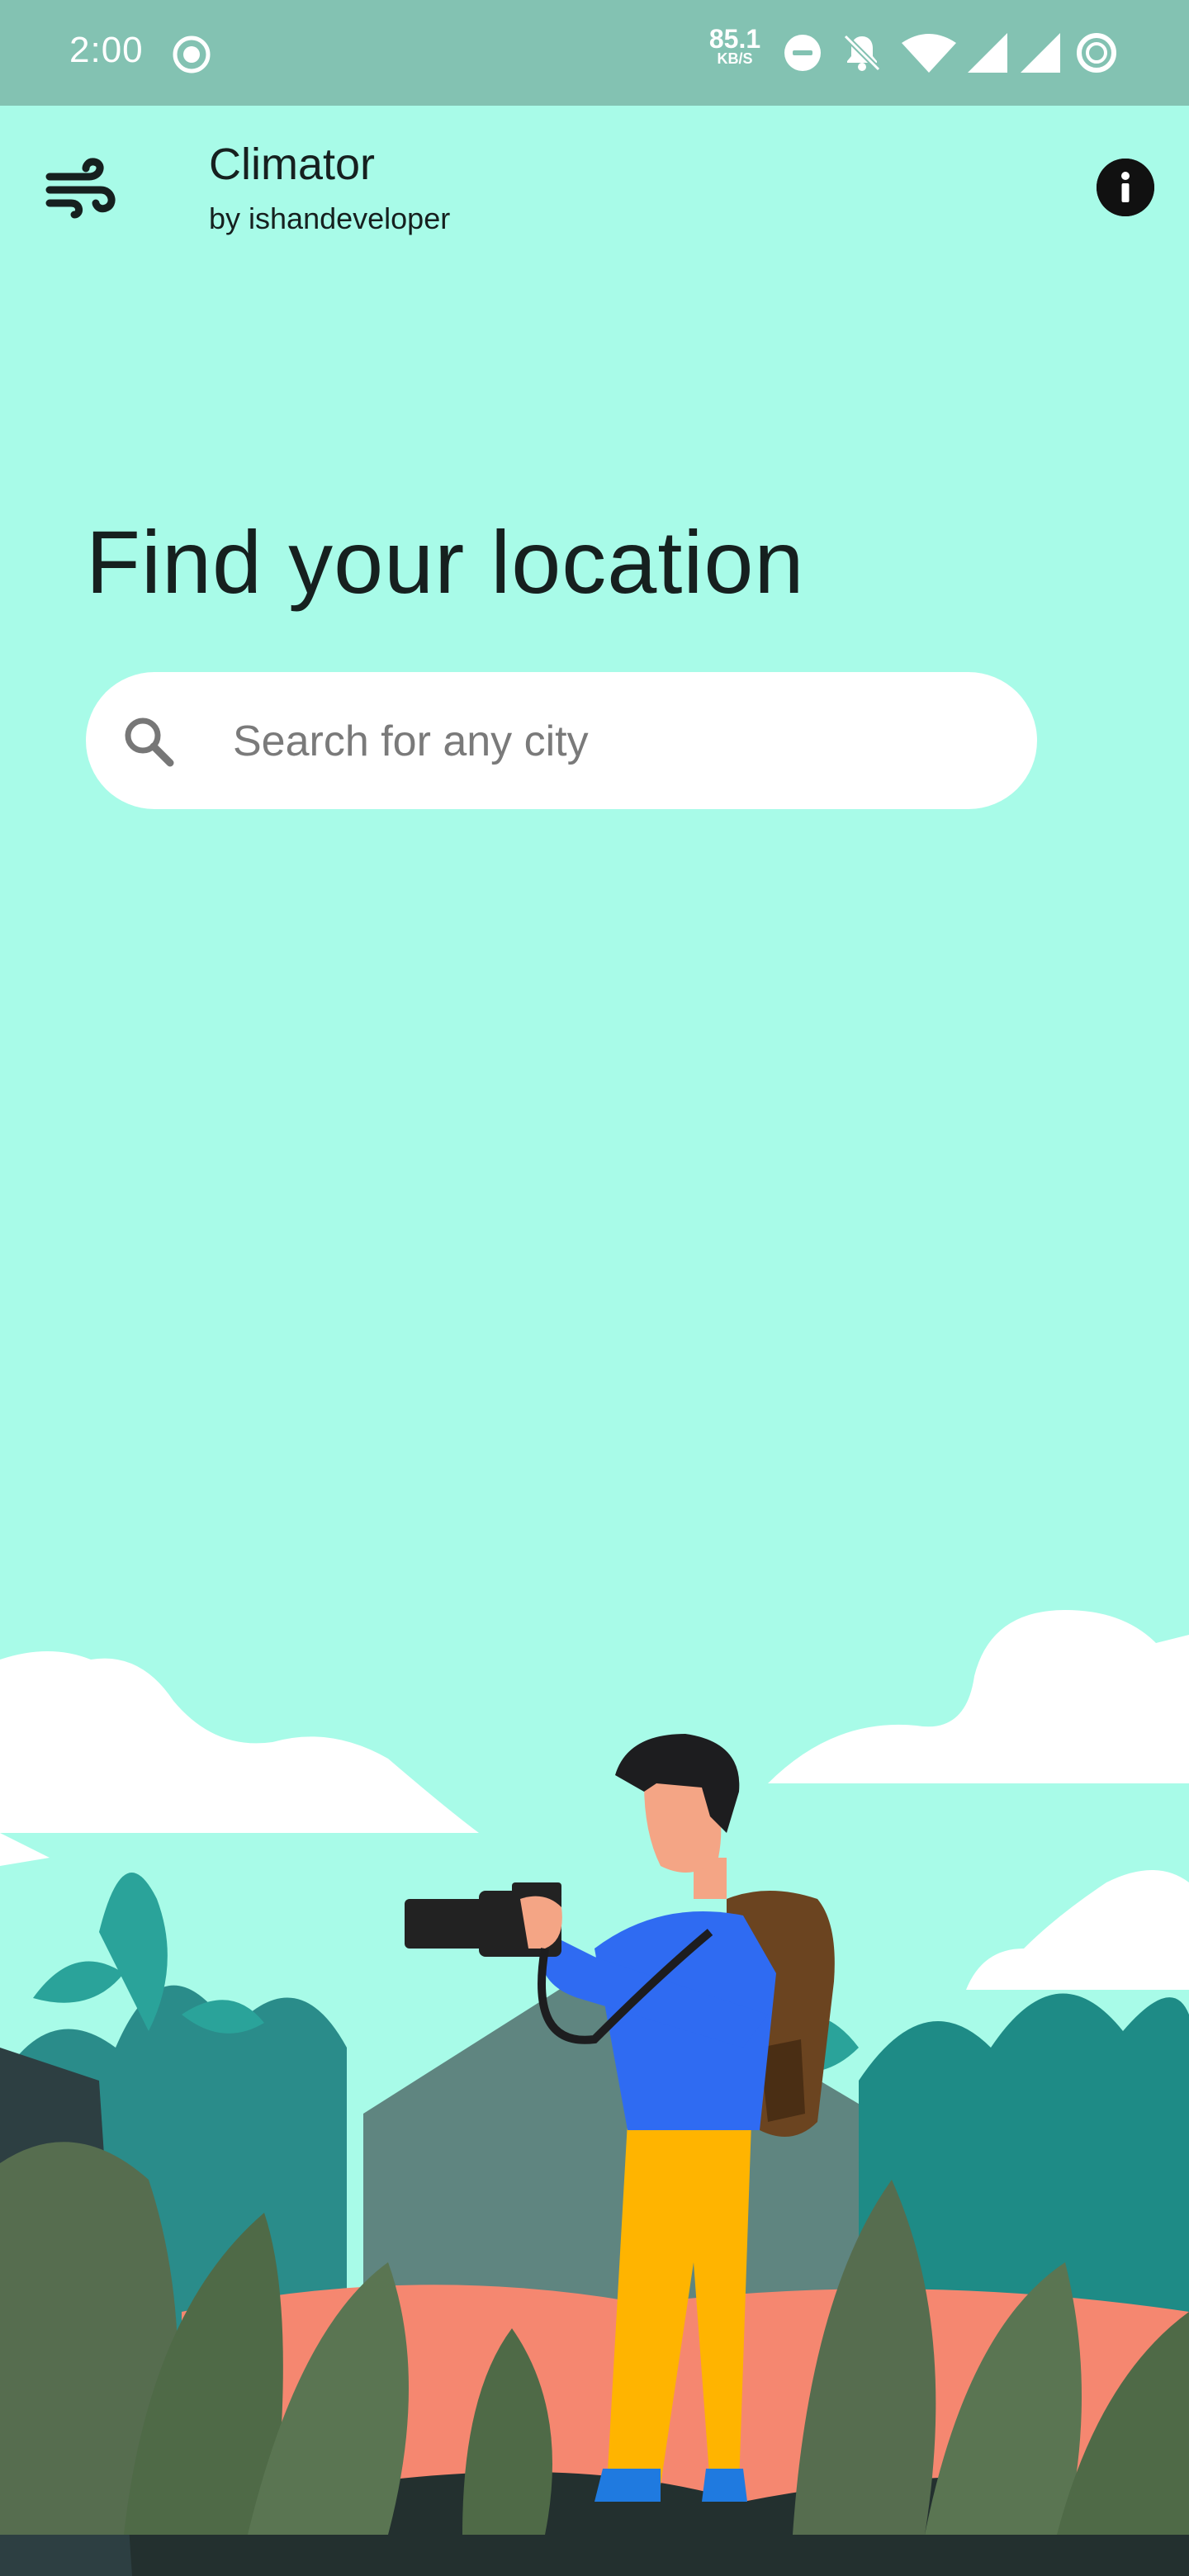 This screenshot has height=2576, width=1189. Describe the element at coordinates (862, 53) in the screenshot. I see `bell-muted-icon` at that location.